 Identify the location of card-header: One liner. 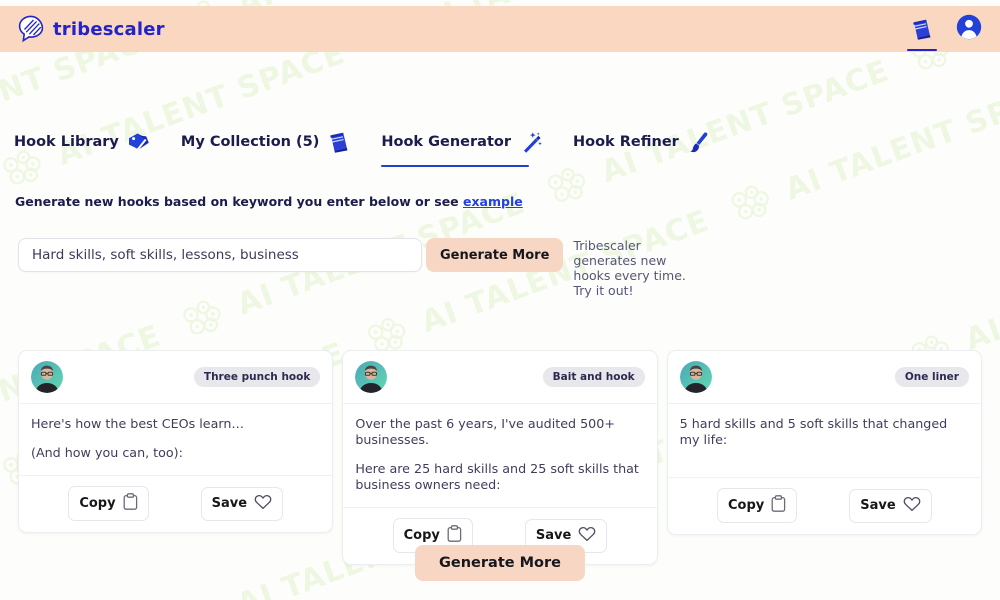
(824, 377).